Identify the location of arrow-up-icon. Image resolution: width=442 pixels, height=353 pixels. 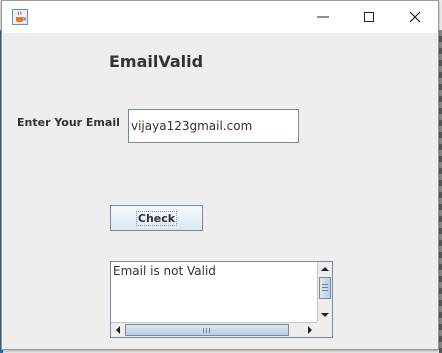
(325, 269).